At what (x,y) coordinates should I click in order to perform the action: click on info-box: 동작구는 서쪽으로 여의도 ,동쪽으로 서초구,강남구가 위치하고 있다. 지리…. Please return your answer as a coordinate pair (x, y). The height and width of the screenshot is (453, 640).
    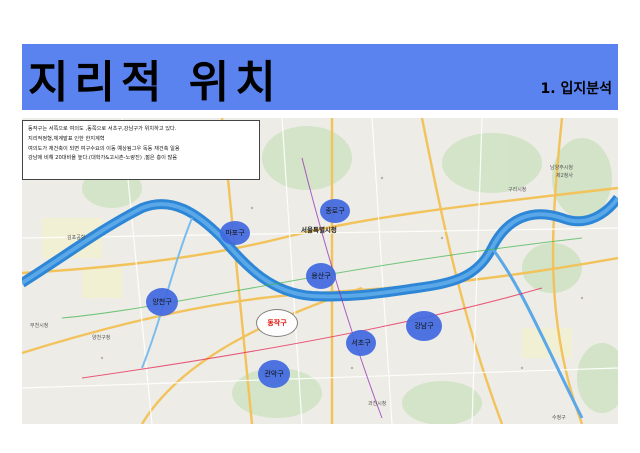
    Looking at the image, I should click on (141, 150).